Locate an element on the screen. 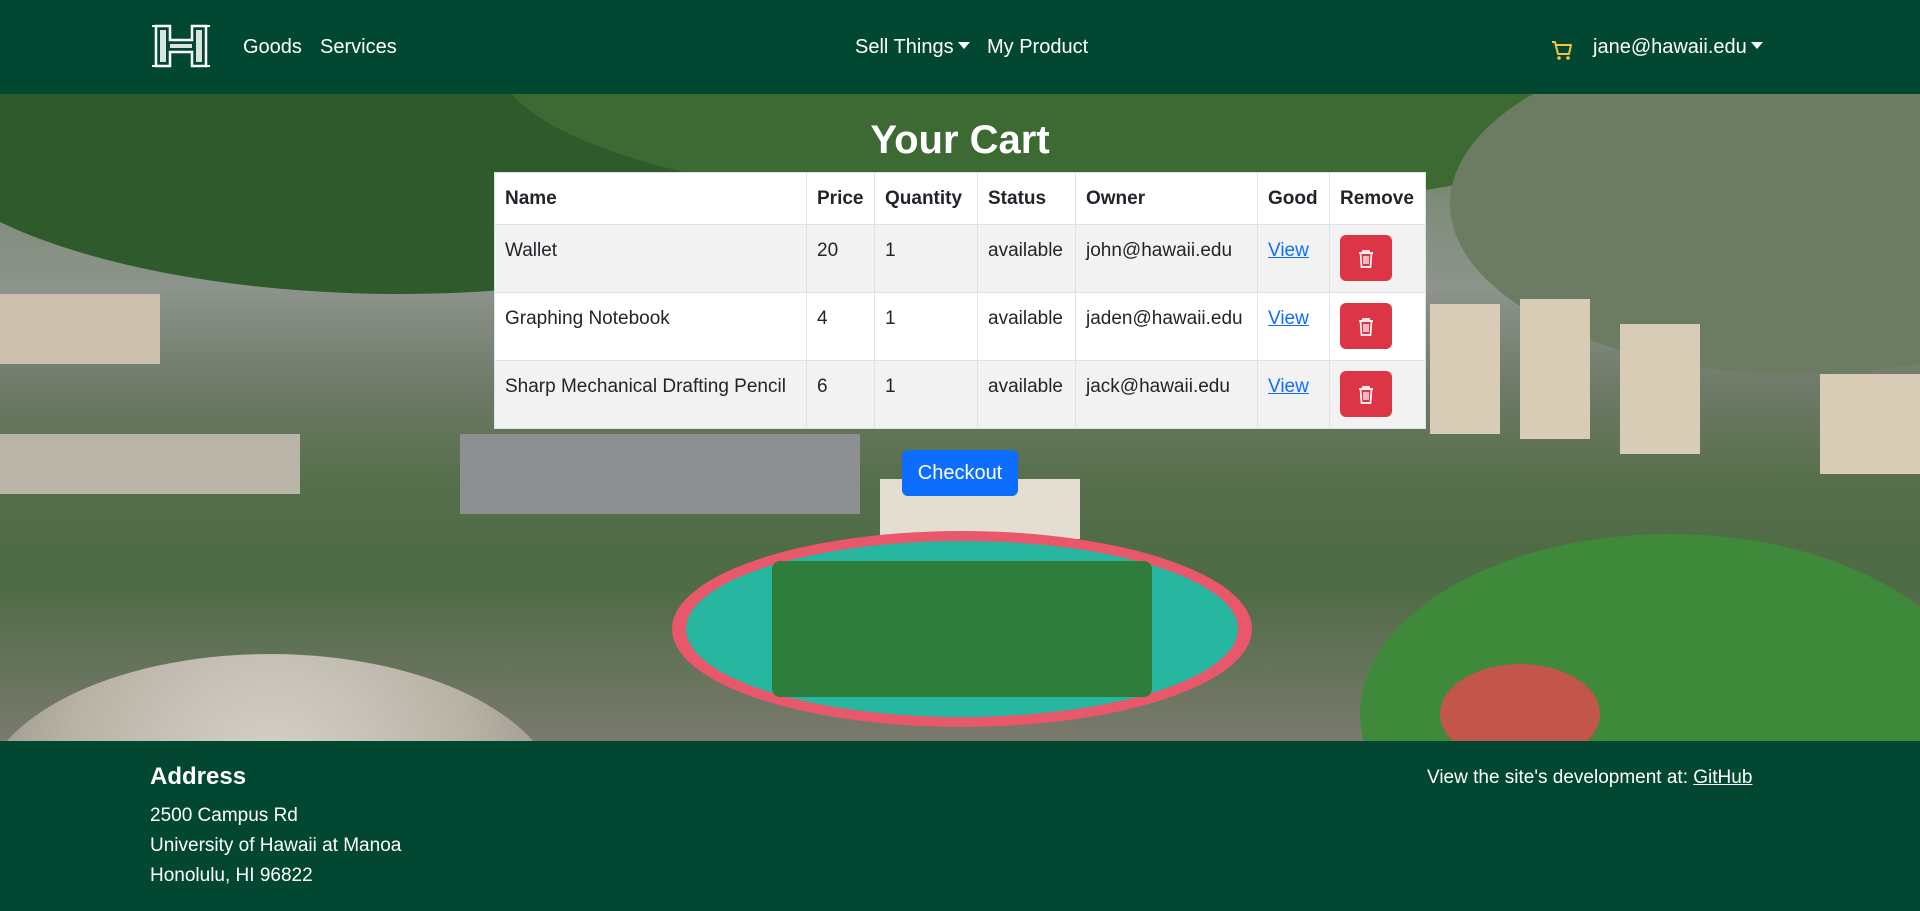 This screenshot has height=911, width=1920. nav-services: Services is located at coordinates (358, 47).